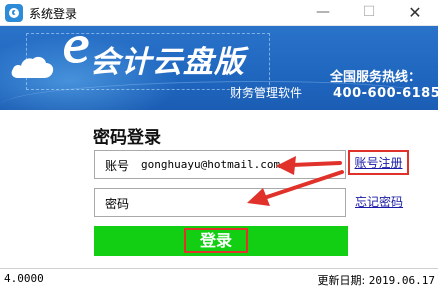  What do you see at coordinates (376, 77) in the screenshot?
I see `hotline-label: 全国服务热线：` at bounding box center [376, 77].